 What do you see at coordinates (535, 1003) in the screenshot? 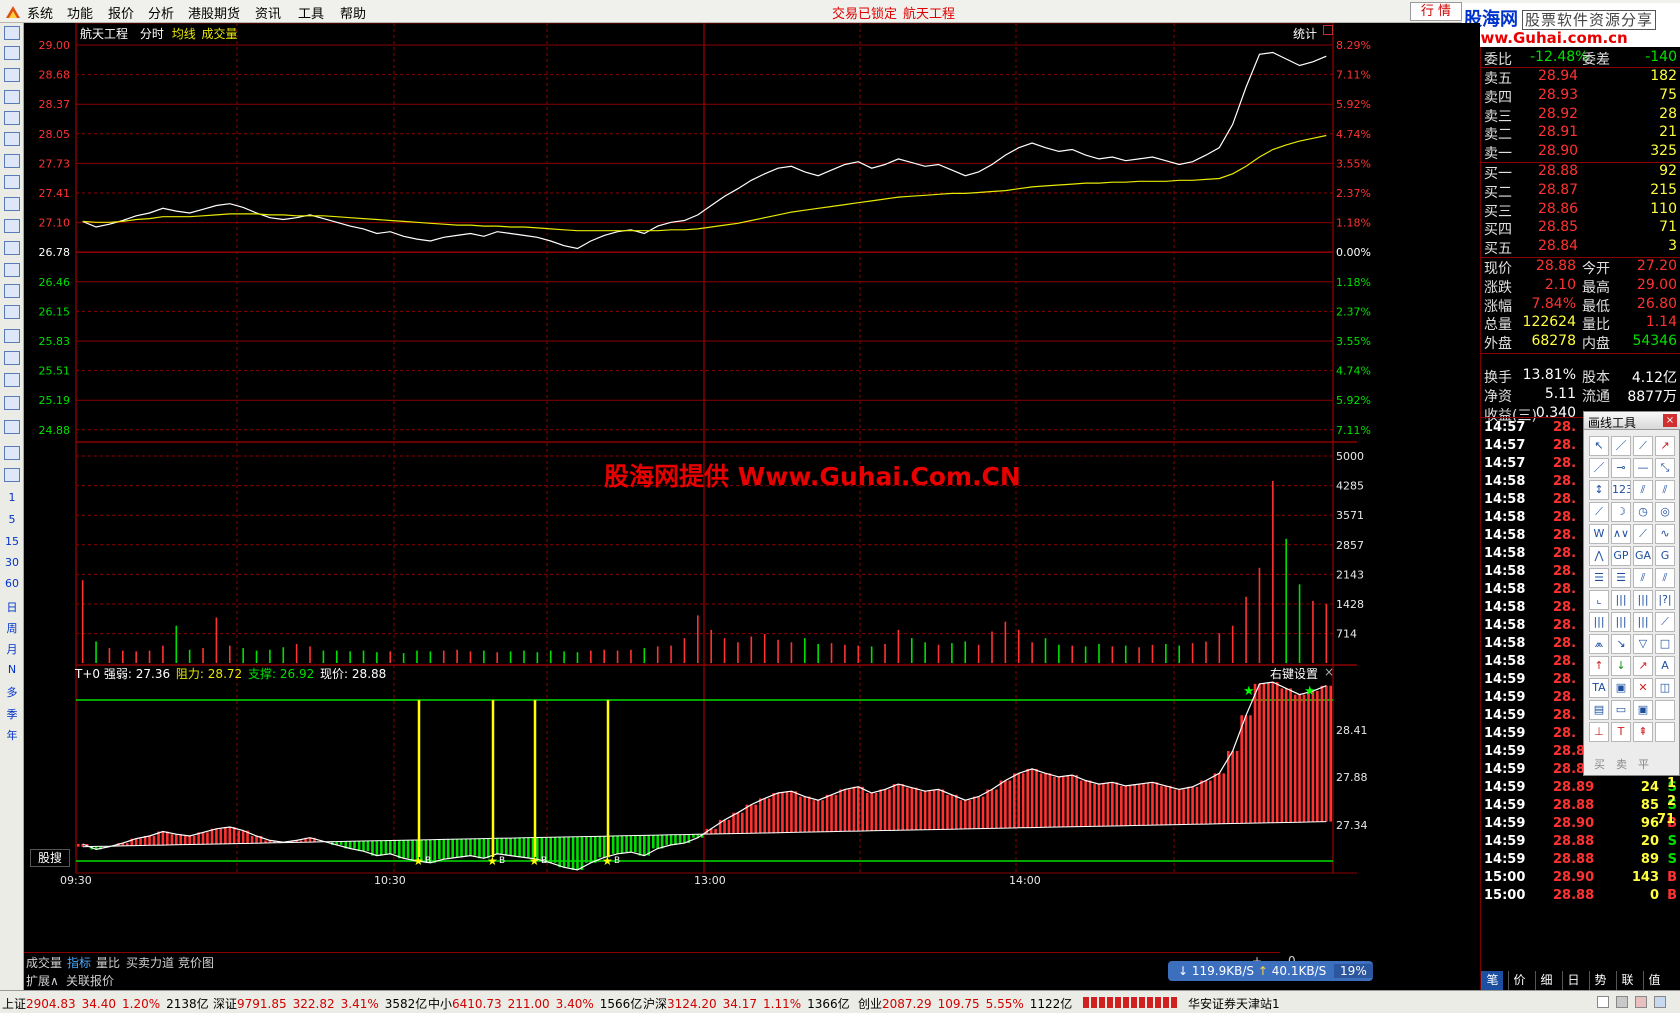
I see `index-quote-2: 中小6410.73 211.00 3.40% 1566亿` at bounding box center [535, 1003].